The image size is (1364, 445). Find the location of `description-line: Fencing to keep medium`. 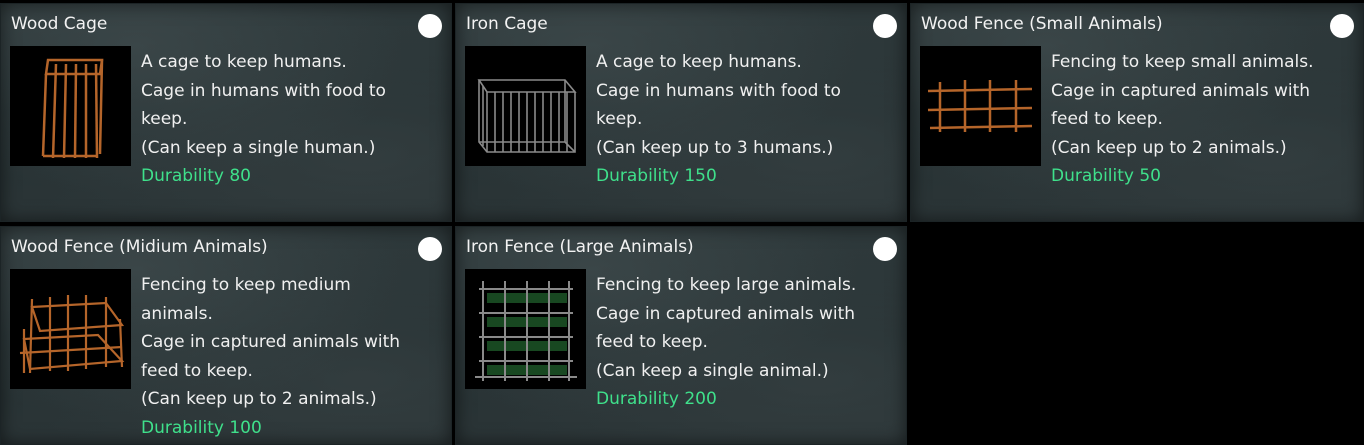

description-line: Fencing to keep medium is located at coordinates (246, 285).